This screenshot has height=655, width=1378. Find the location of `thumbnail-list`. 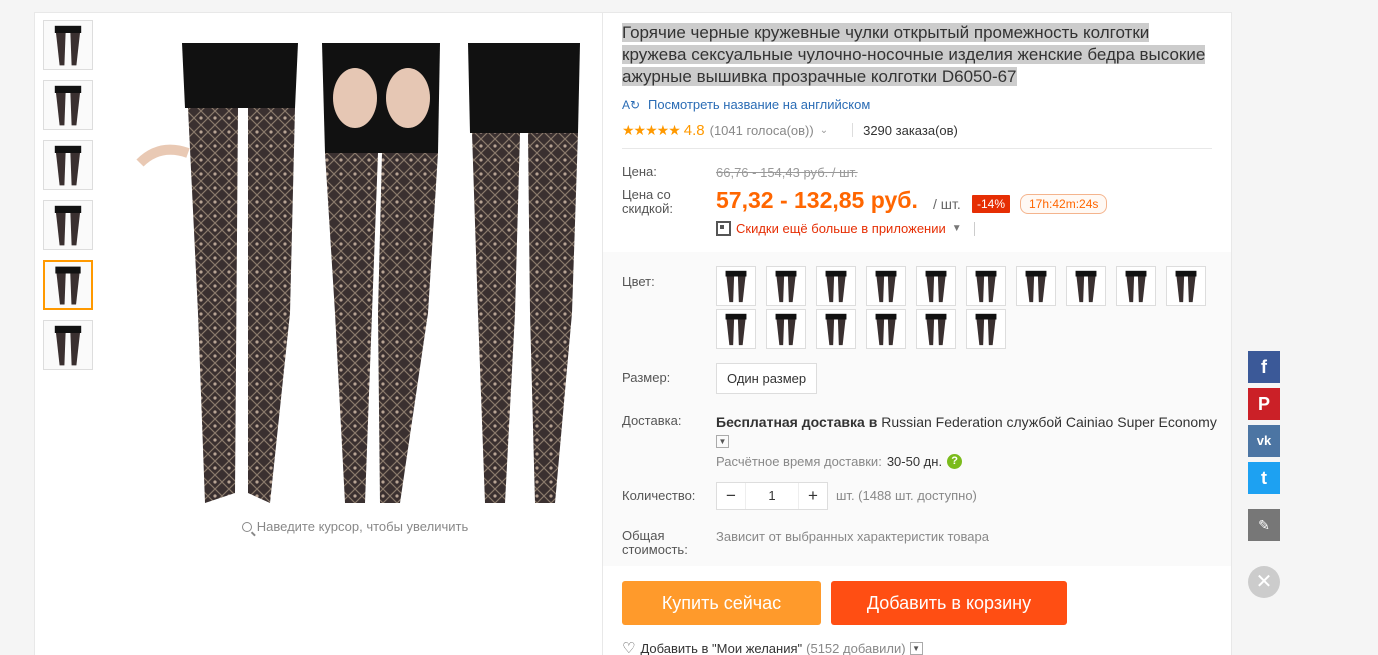

thumbnail-list is located at coordinates (68, 200).